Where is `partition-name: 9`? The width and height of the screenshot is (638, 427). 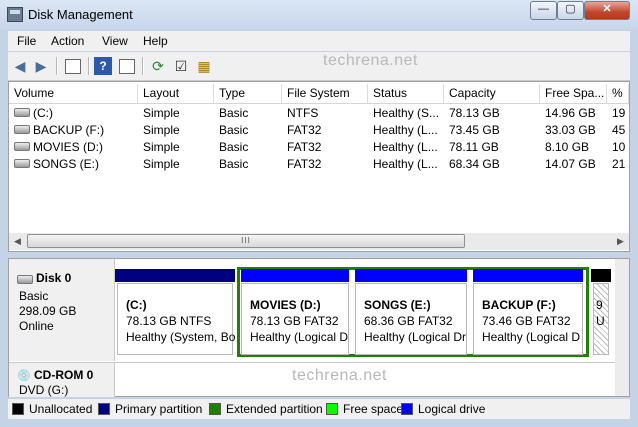
partition-name: 9 is located at coordinates (599, 305).